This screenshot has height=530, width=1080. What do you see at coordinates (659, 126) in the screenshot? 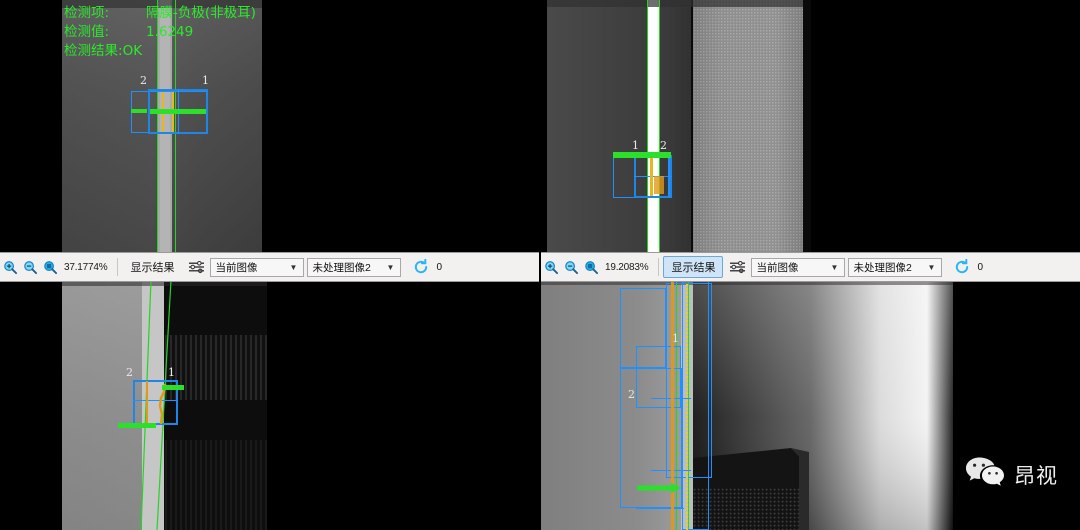
I see `edge-line-right` at bounding box center [659, 126].